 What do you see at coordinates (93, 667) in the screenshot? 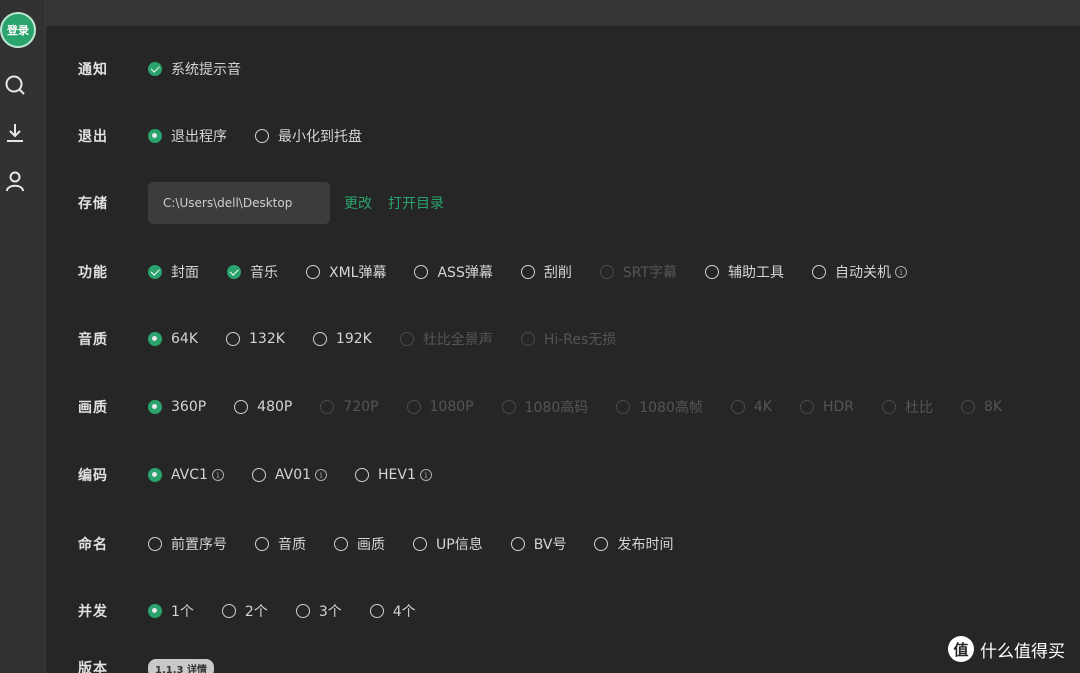
I see `row-label: 版本` at bounding box center [93, 667].